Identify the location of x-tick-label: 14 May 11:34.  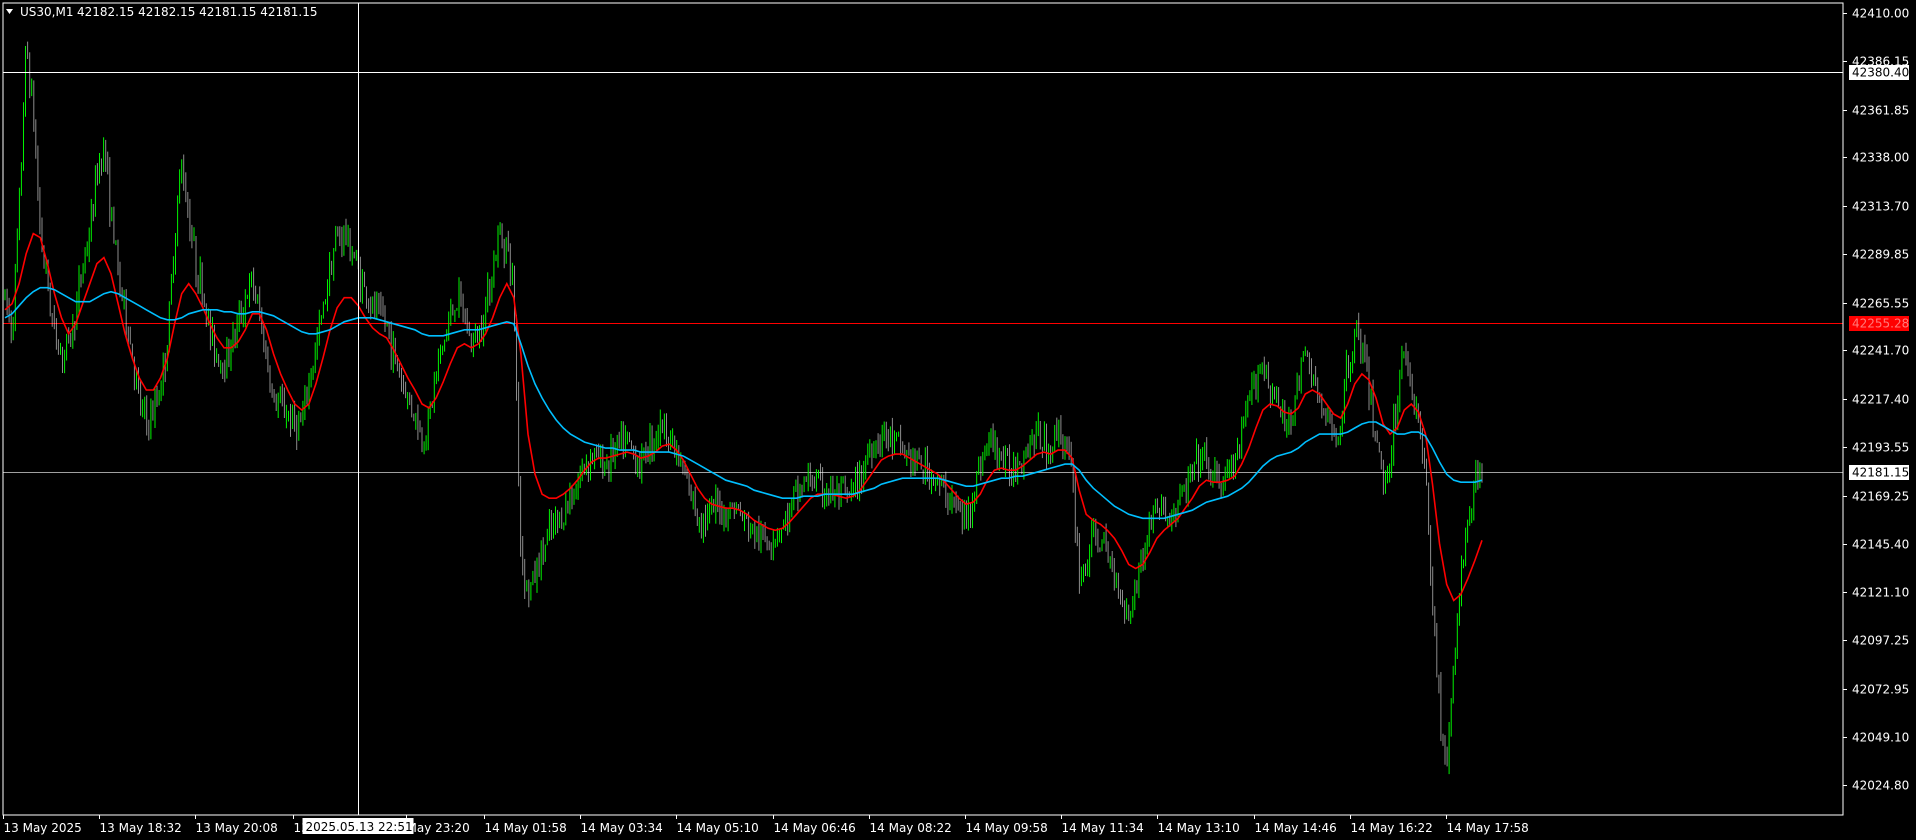
(1103, 828).